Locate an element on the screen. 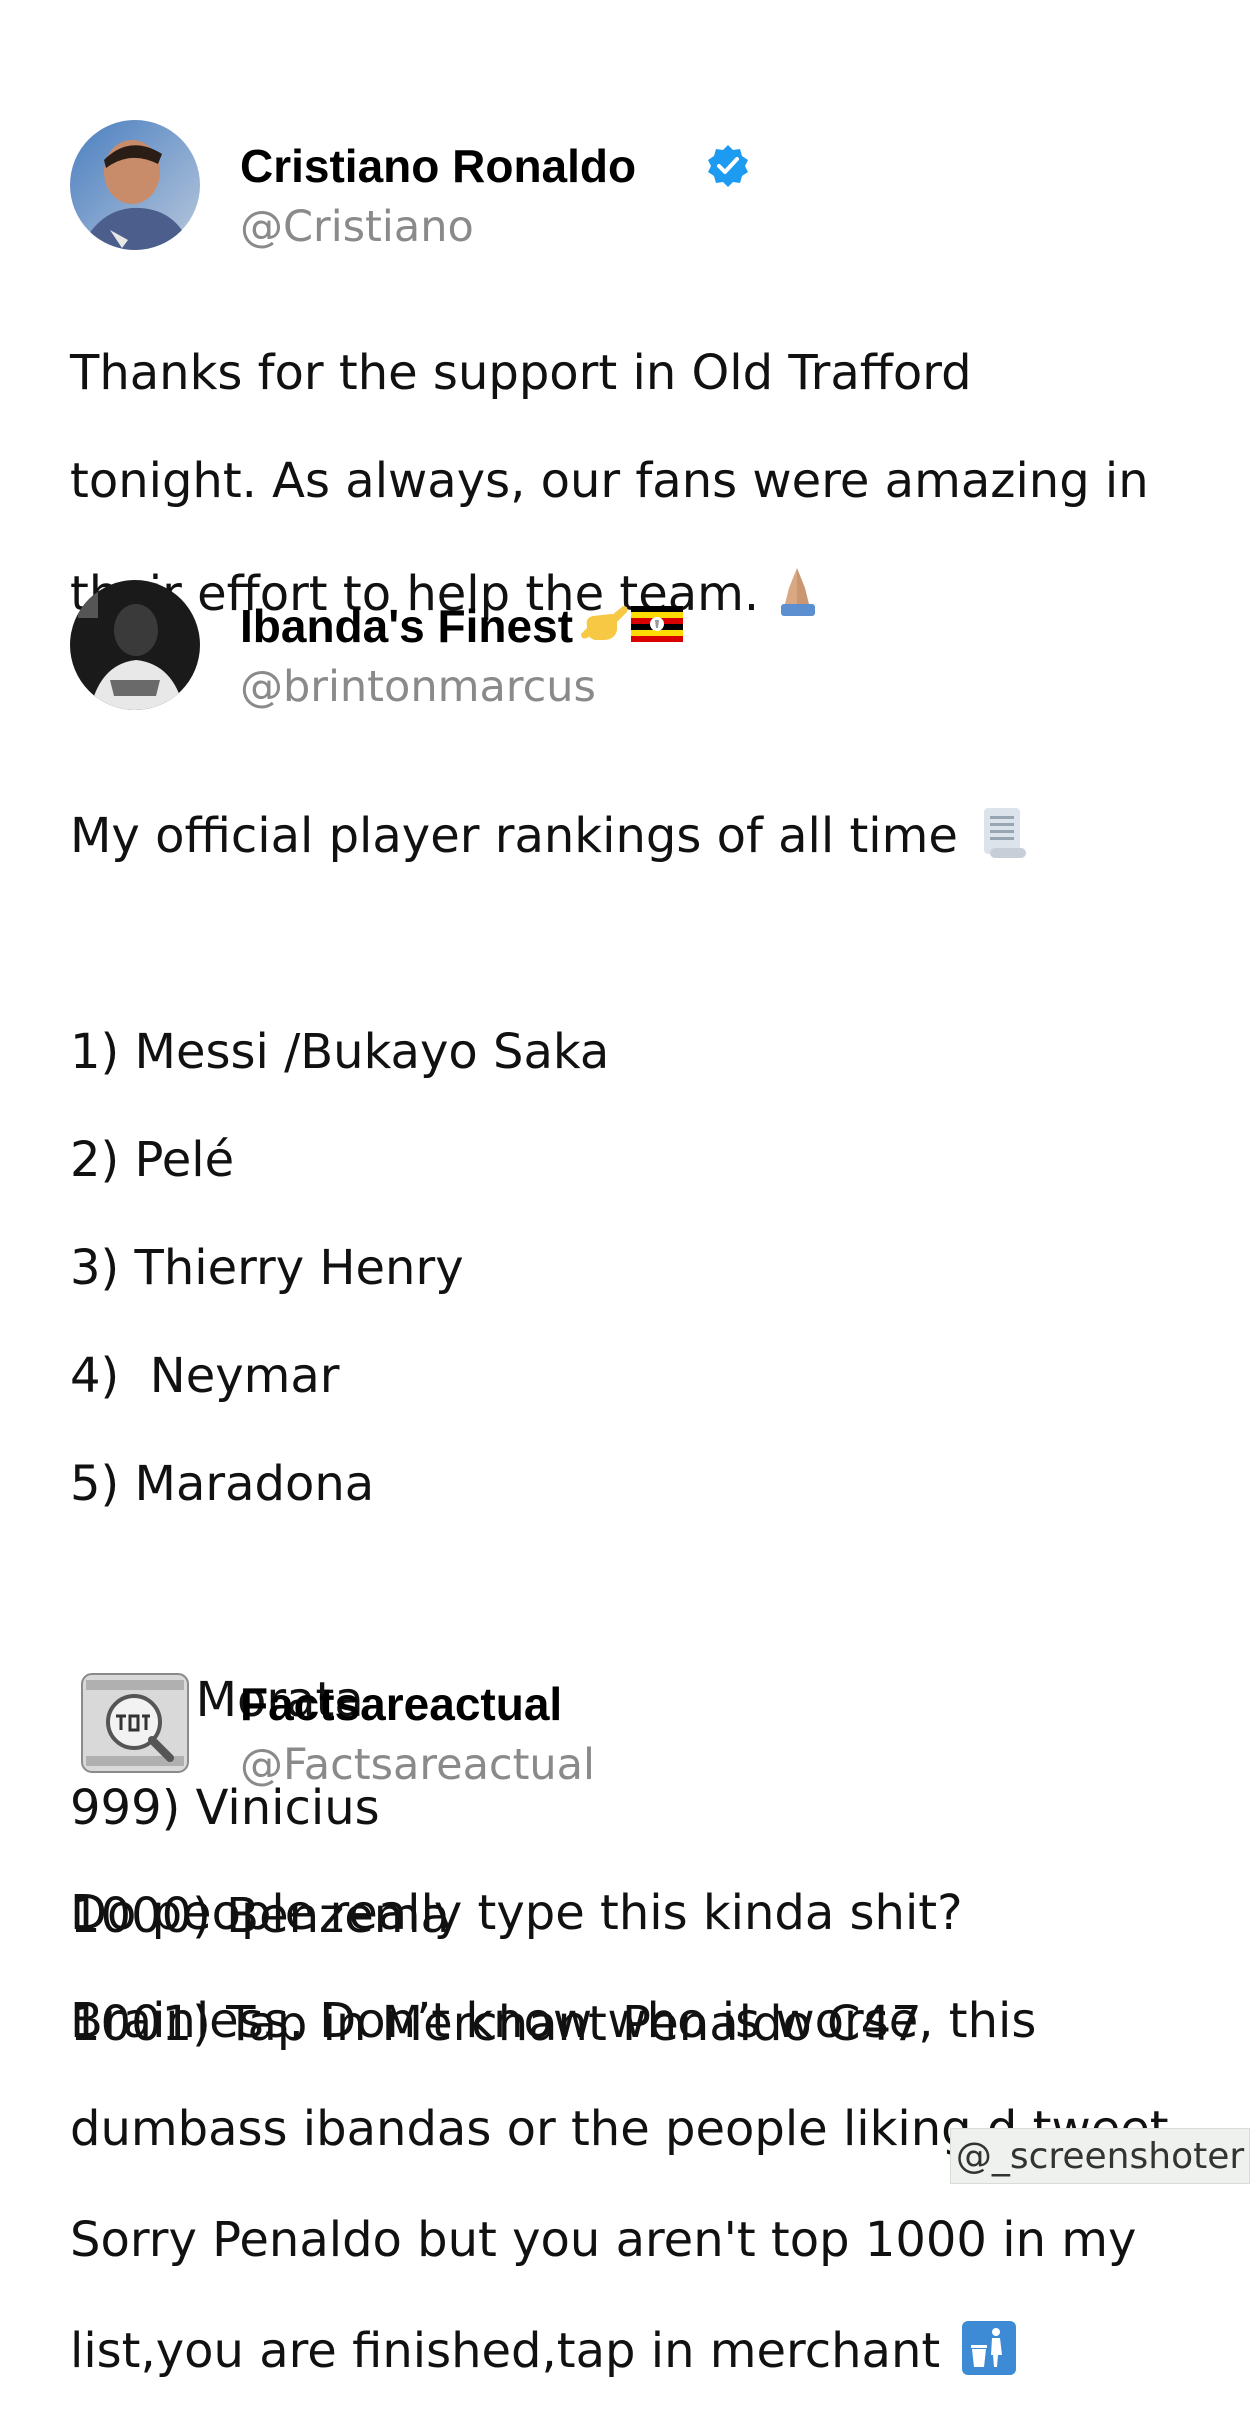 The height and width of the screenshot is (2432, 1250). display-name: Factsareactual is located at coordinates (401, 1704).